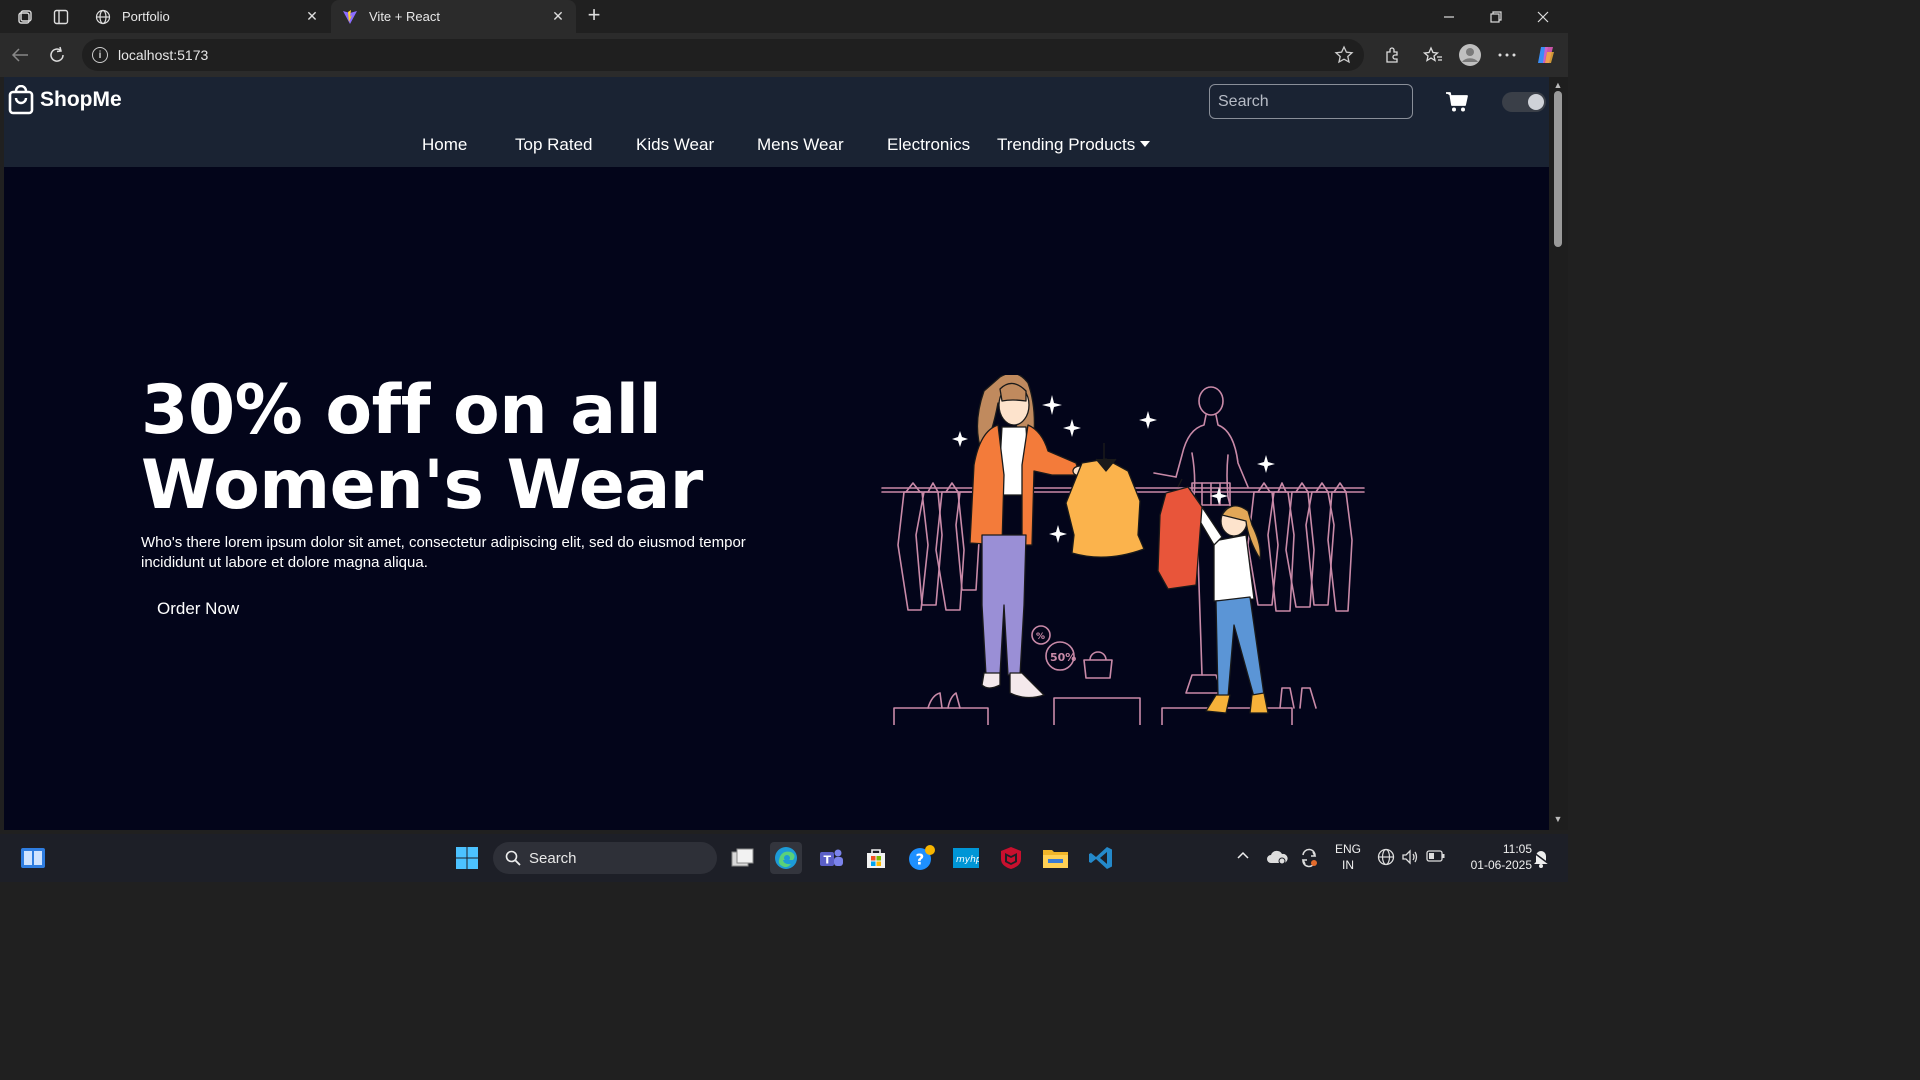  I want to click on profile-avatar-icon, so click(1470, 55).